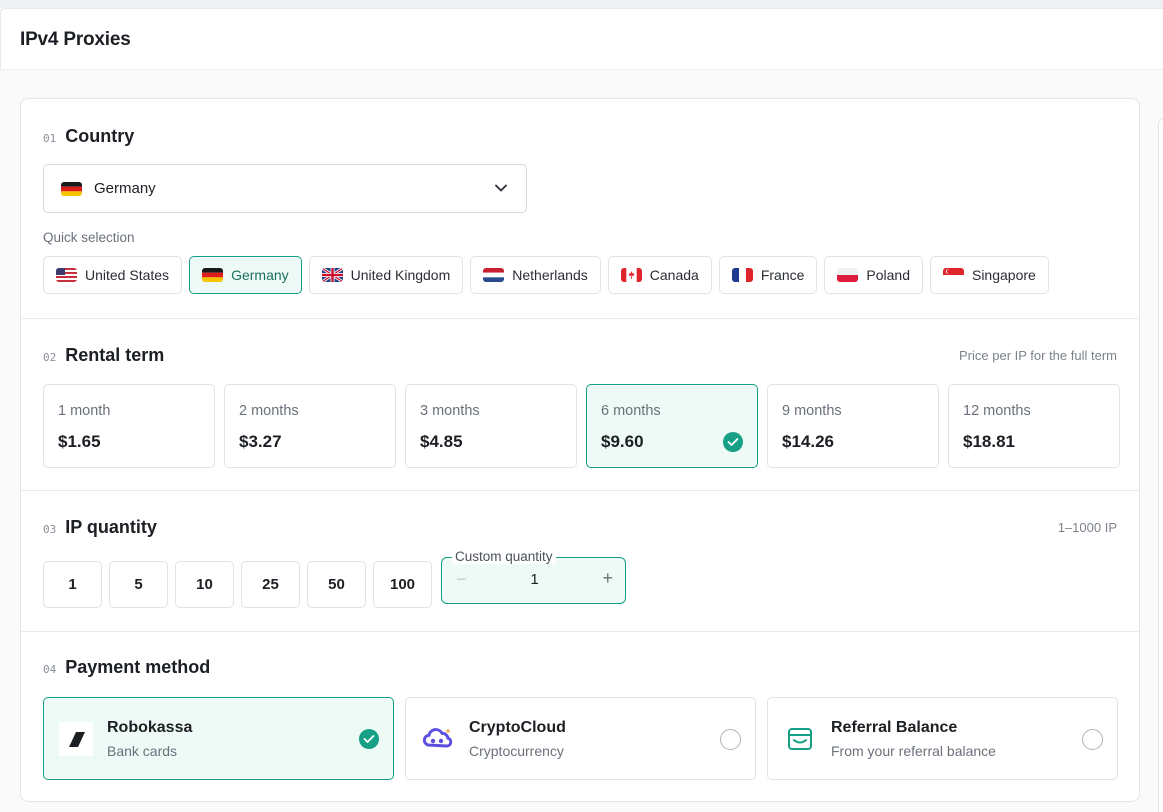 The height and width of the screenshot is (812, 1163). What do you see at coordinates (142, 751) in the screenshot?
I see `payment-description: Bank cards` at bounding box center [142, 751].